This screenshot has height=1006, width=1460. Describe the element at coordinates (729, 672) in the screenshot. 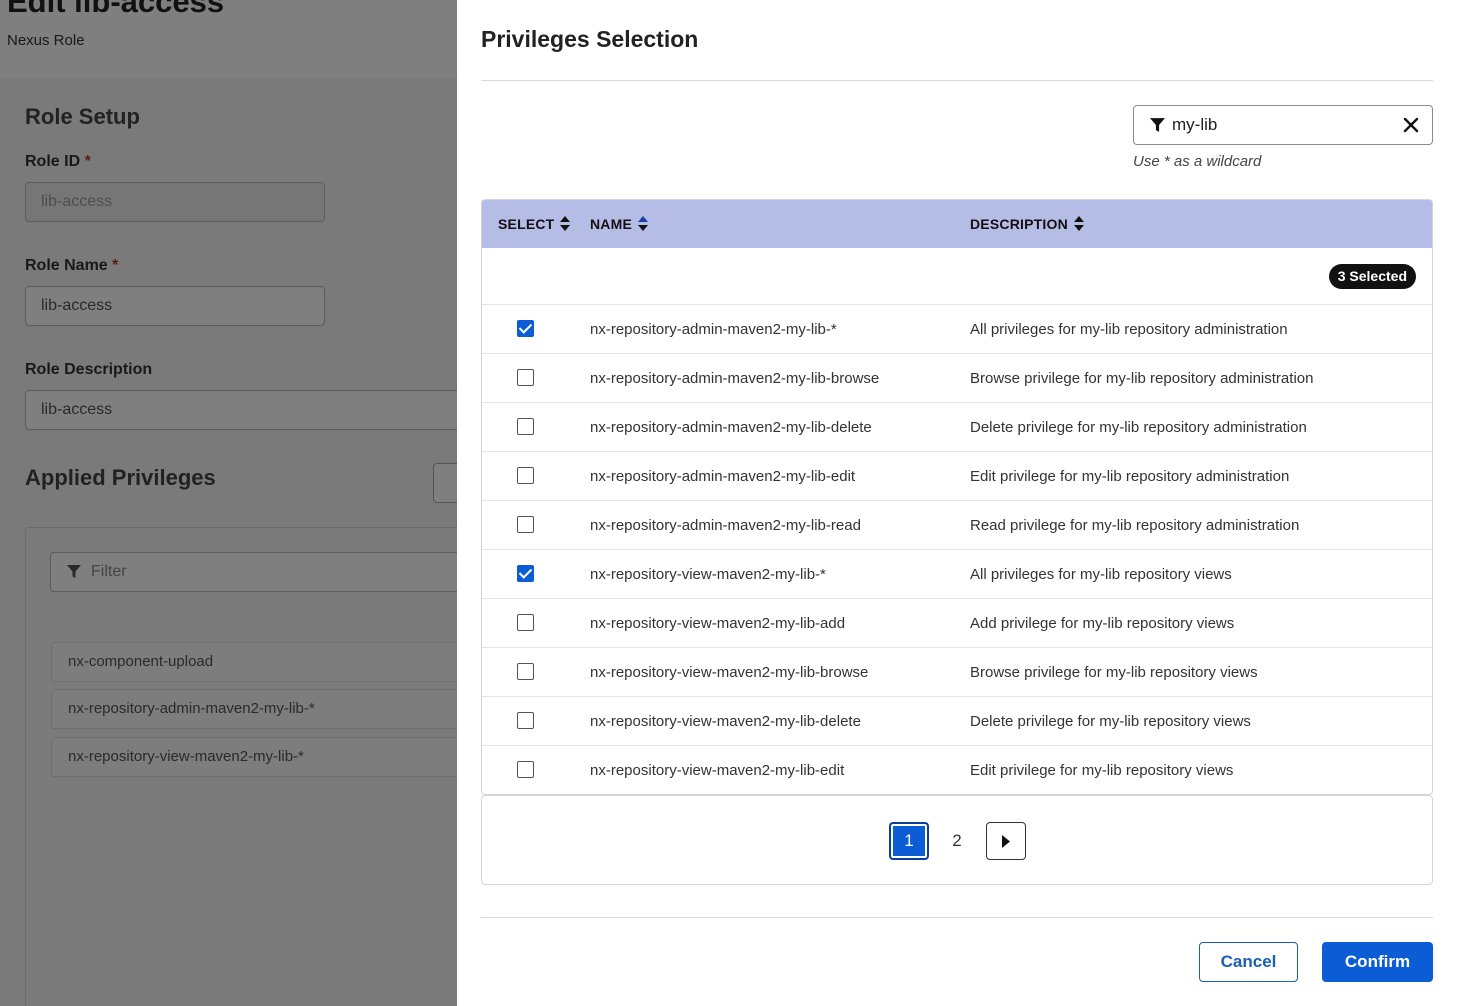

I see `privilege-name: nx-repository-view-maven2-my-lib-browse` at that location.